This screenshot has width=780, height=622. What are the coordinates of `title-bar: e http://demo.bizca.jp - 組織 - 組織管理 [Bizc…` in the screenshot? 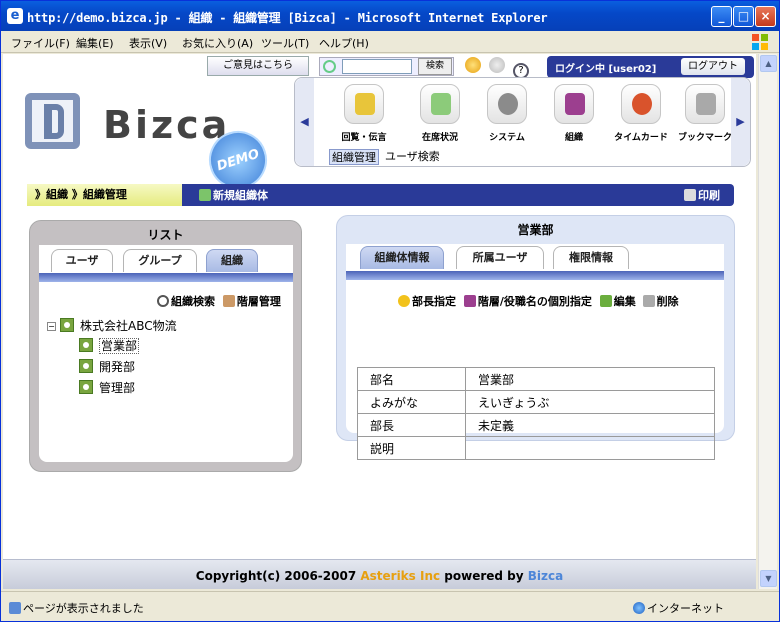 It's located at (390, 16).